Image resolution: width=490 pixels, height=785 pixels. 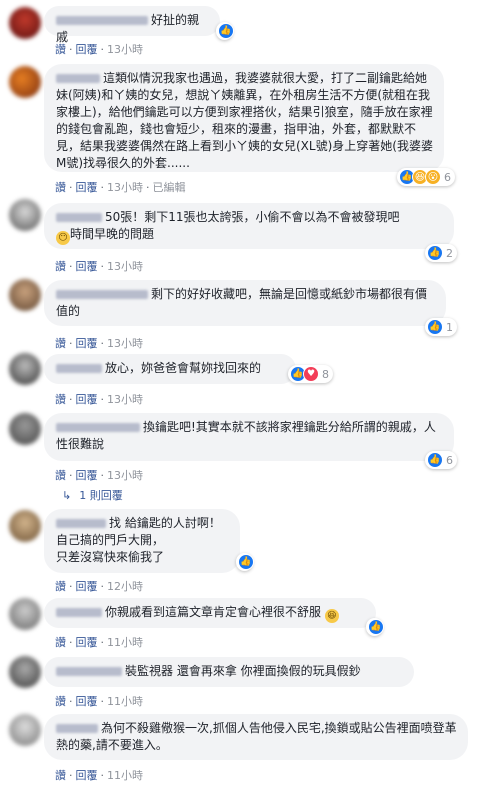 I want to click on comment-bubble: 好扯的親戚, so click(x=132, y=25).